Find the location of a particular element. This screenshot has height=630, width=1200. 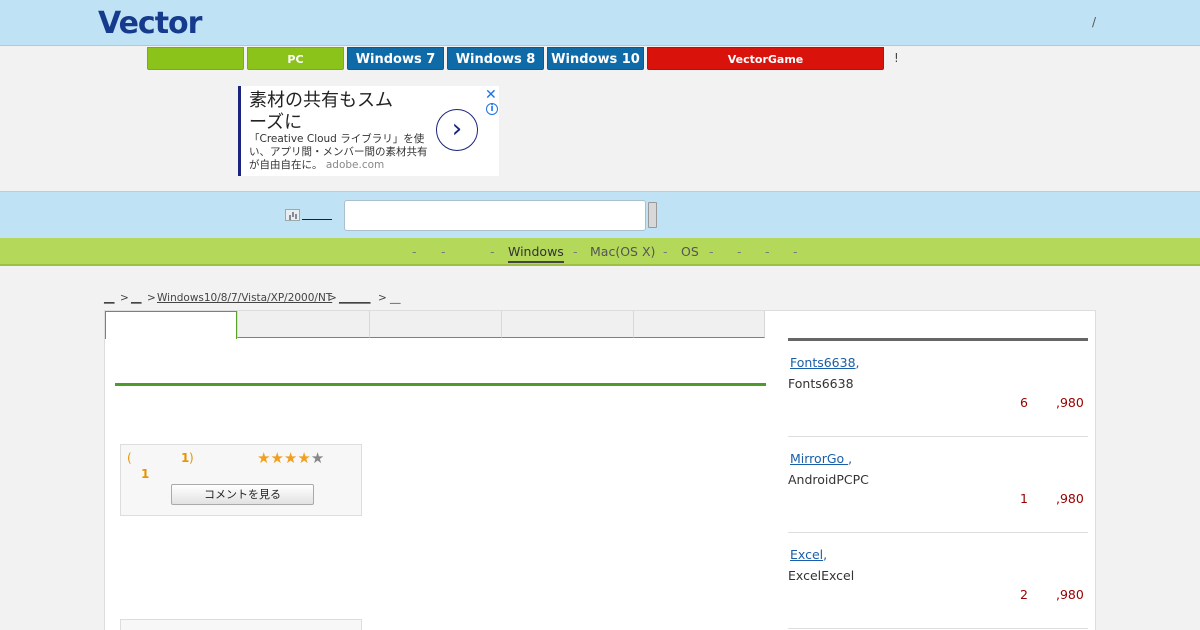

nav-tab-vectorgame: VectorGame is located at coordinates (765, 58).